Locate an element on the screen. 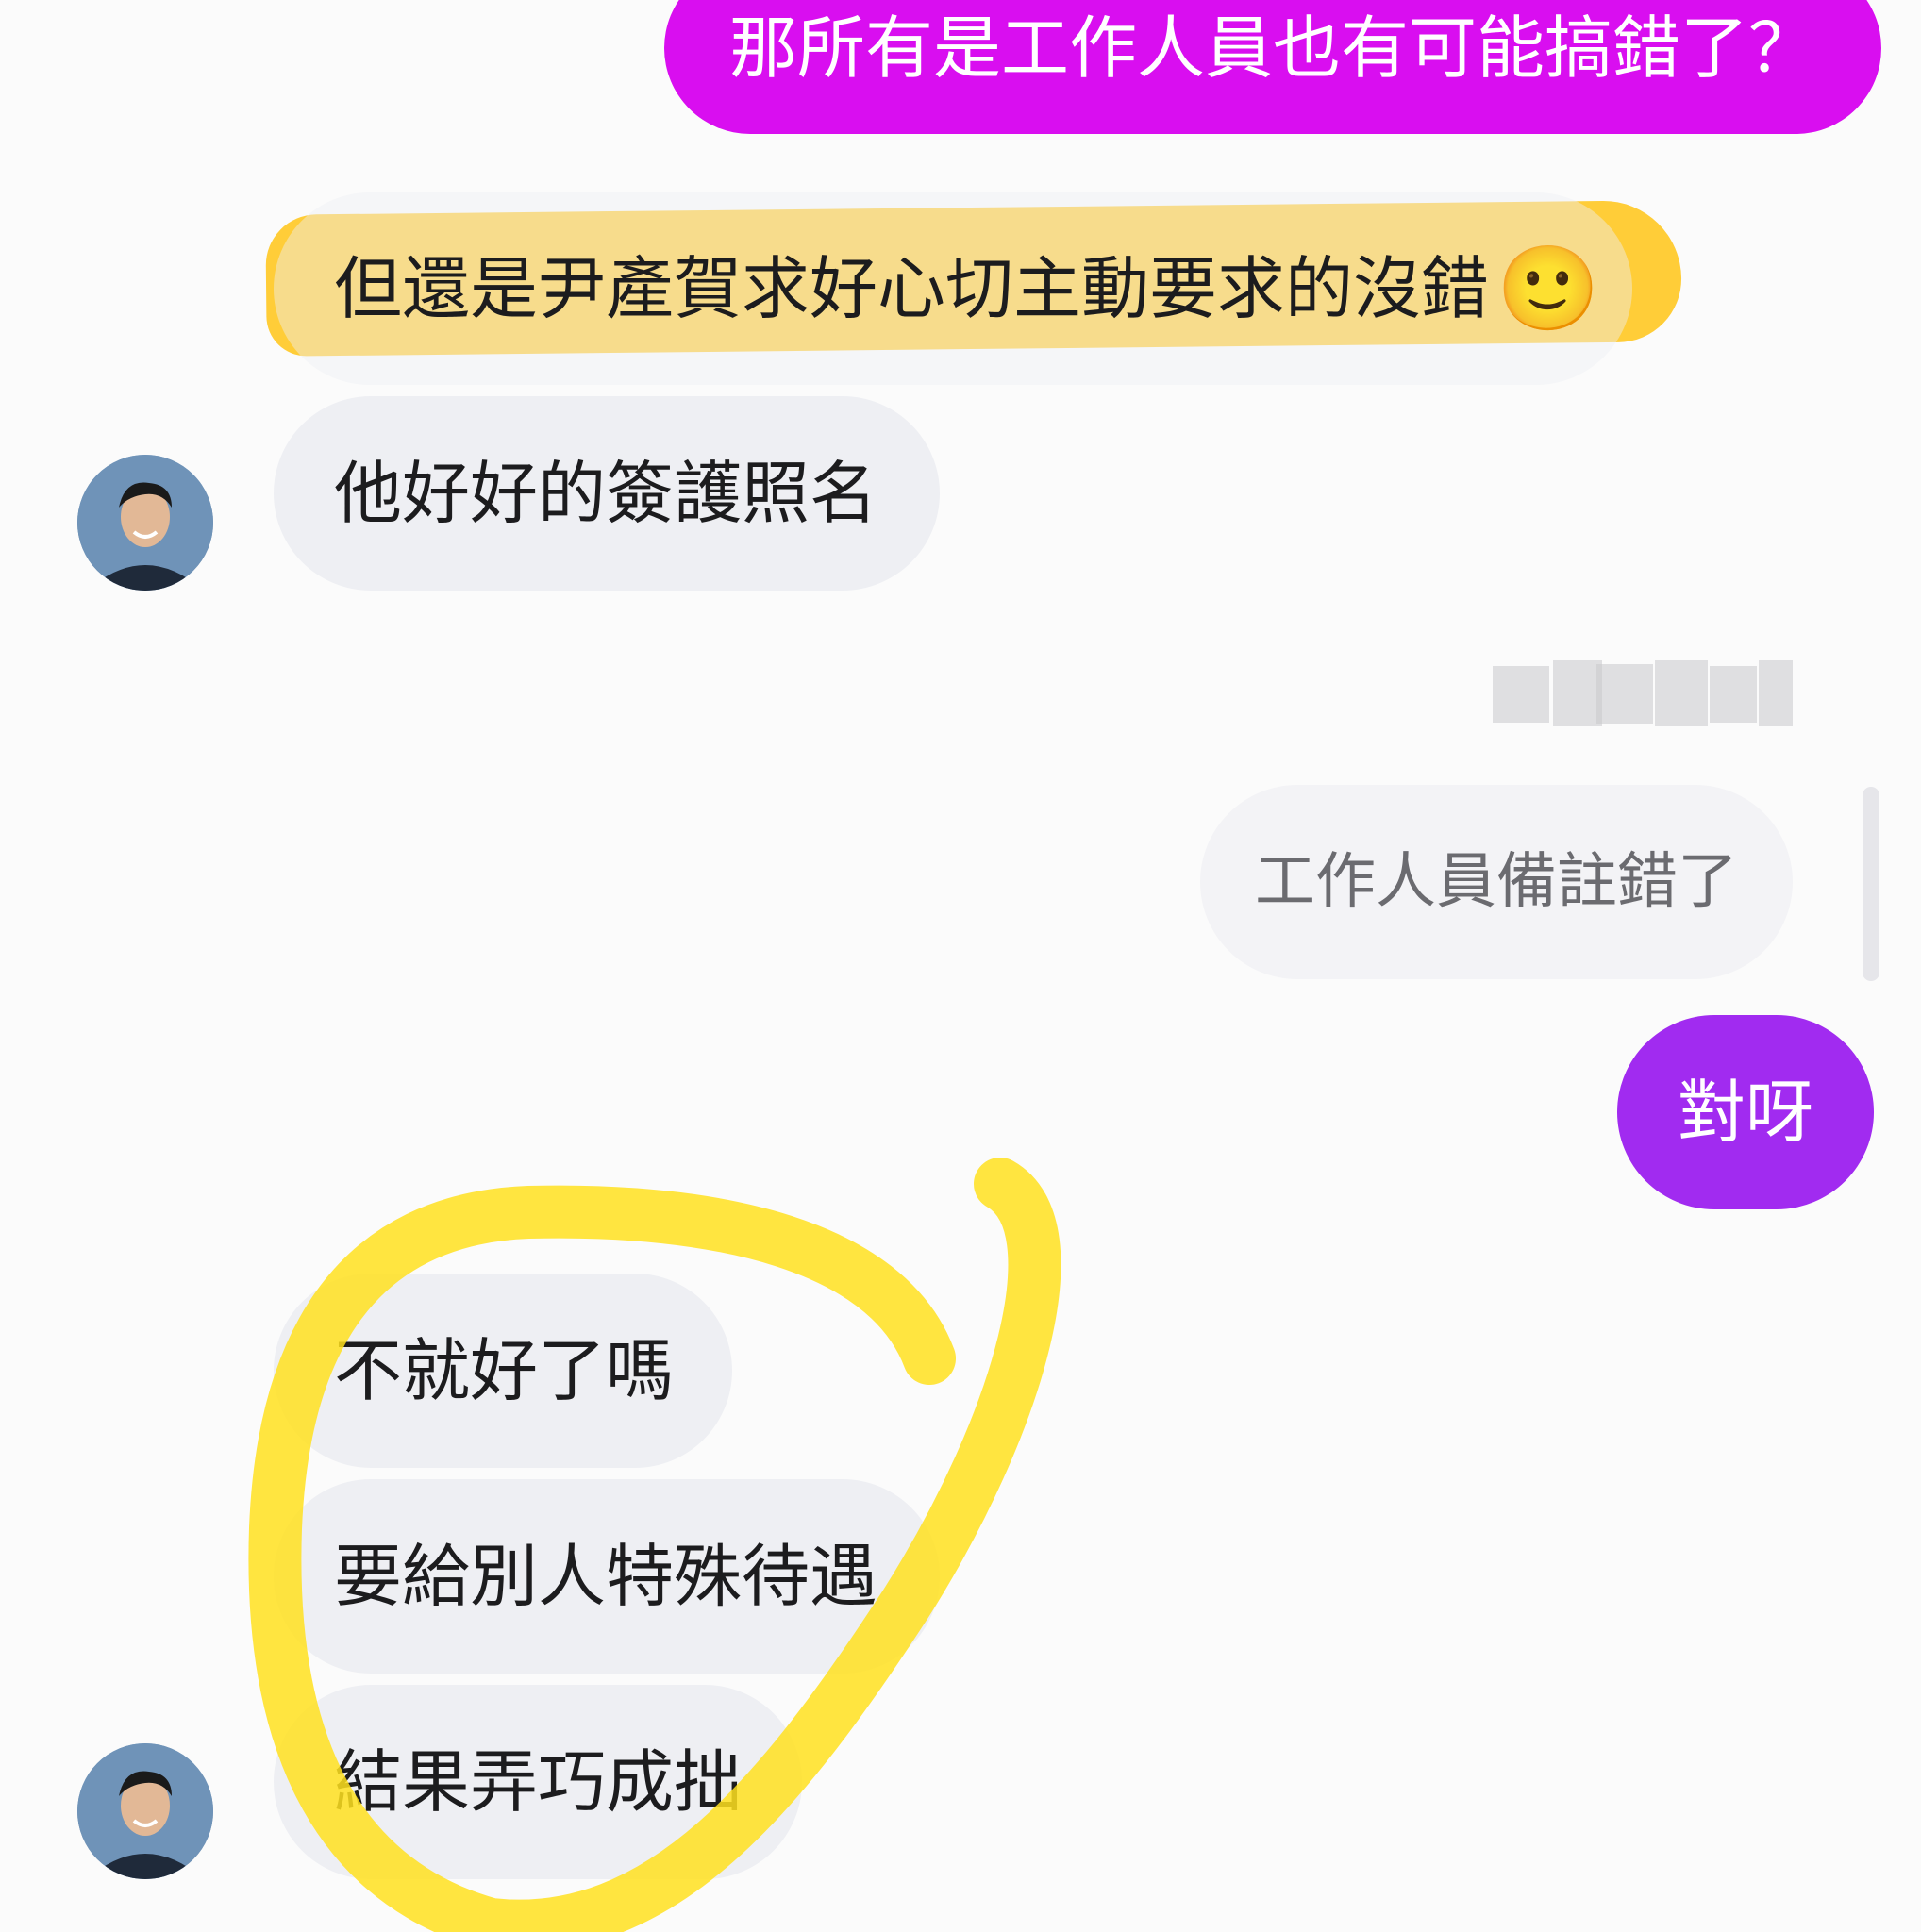 This screenshot has width=1921, height=1932. incoming-message-bubble: 結果弄巧成拙 is located at coordinates (538, 1782).